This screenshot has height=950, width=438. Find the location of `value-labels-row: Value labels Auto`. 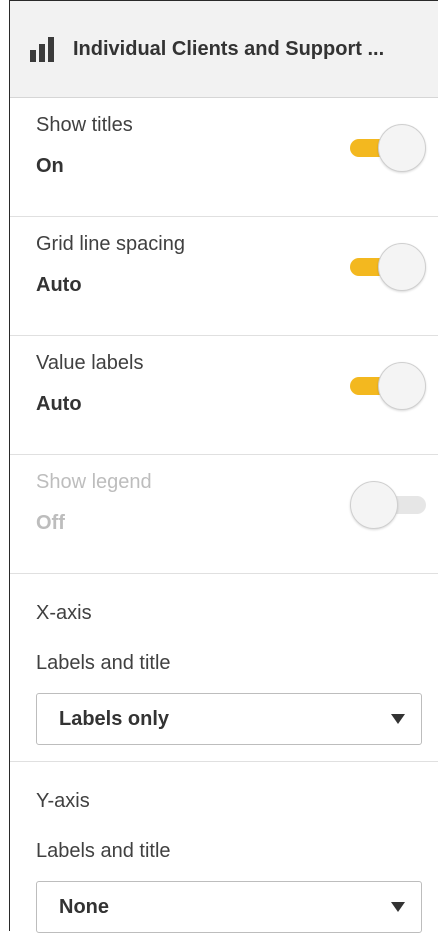

value-labels-row: Value labels Auto is located at coordinates (224, 395).